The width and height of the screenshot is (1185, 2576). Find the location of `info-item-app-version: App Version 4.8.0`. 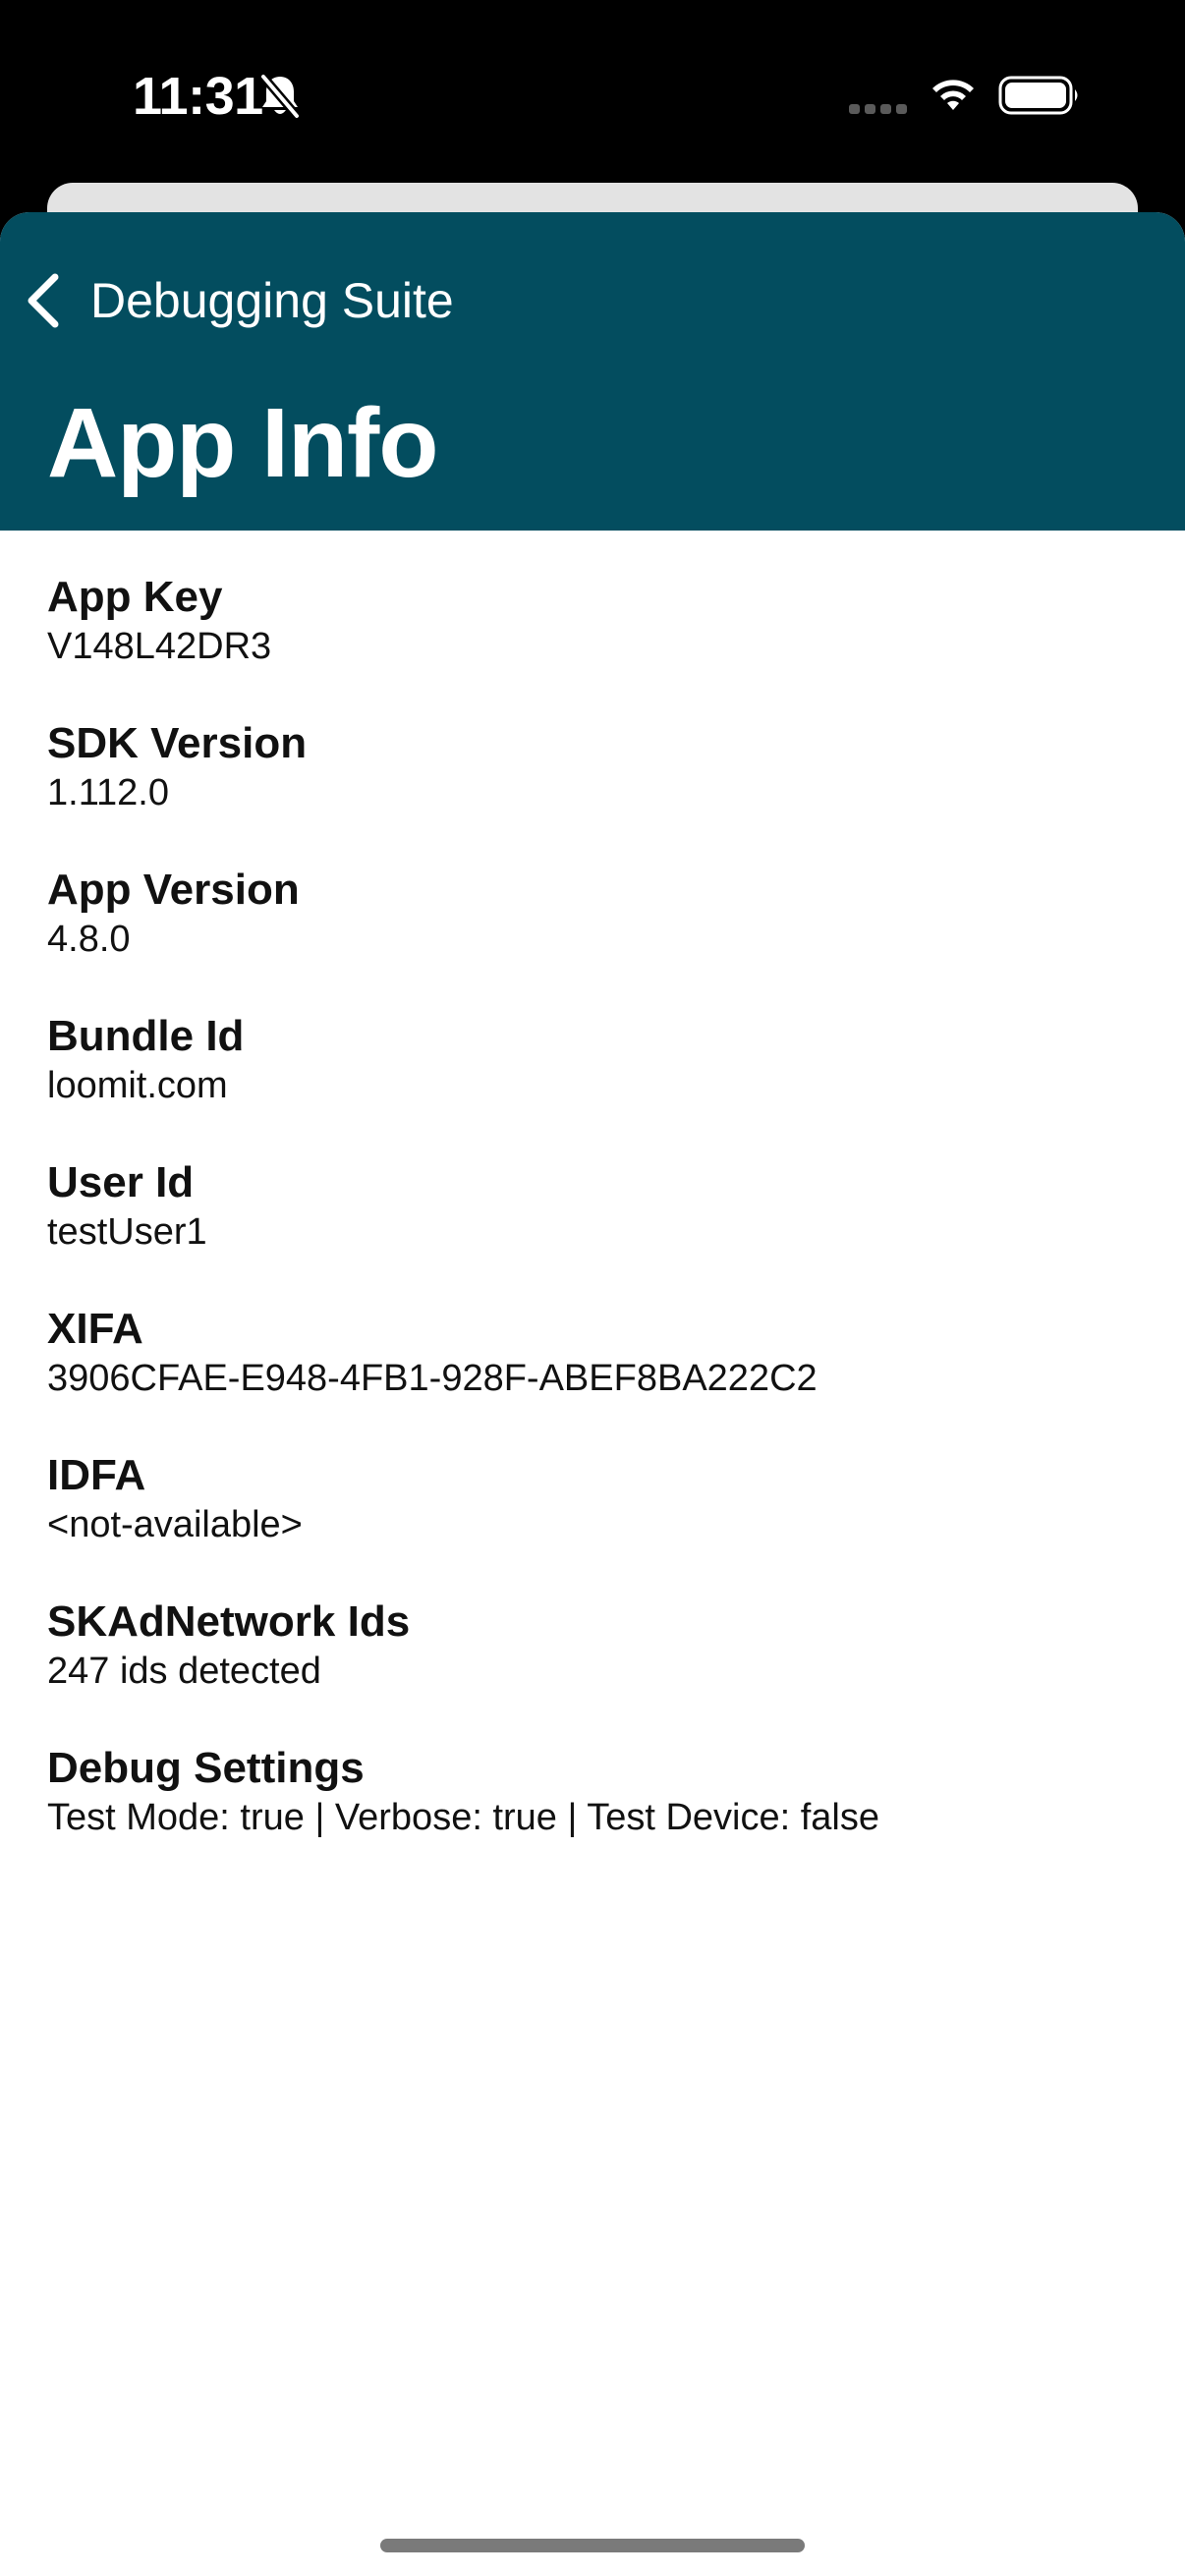

info-item-app-version: App Version 4.8.0 is located at coordinates (592, 938).